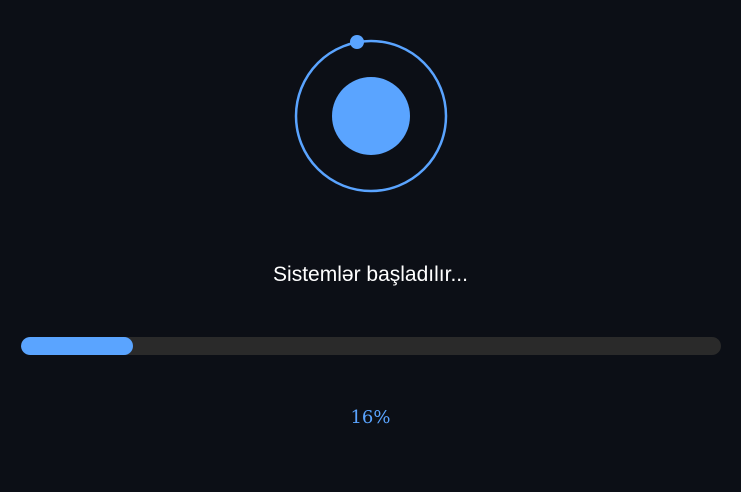  I want to click on orbit-satellite, so click(357, 42).